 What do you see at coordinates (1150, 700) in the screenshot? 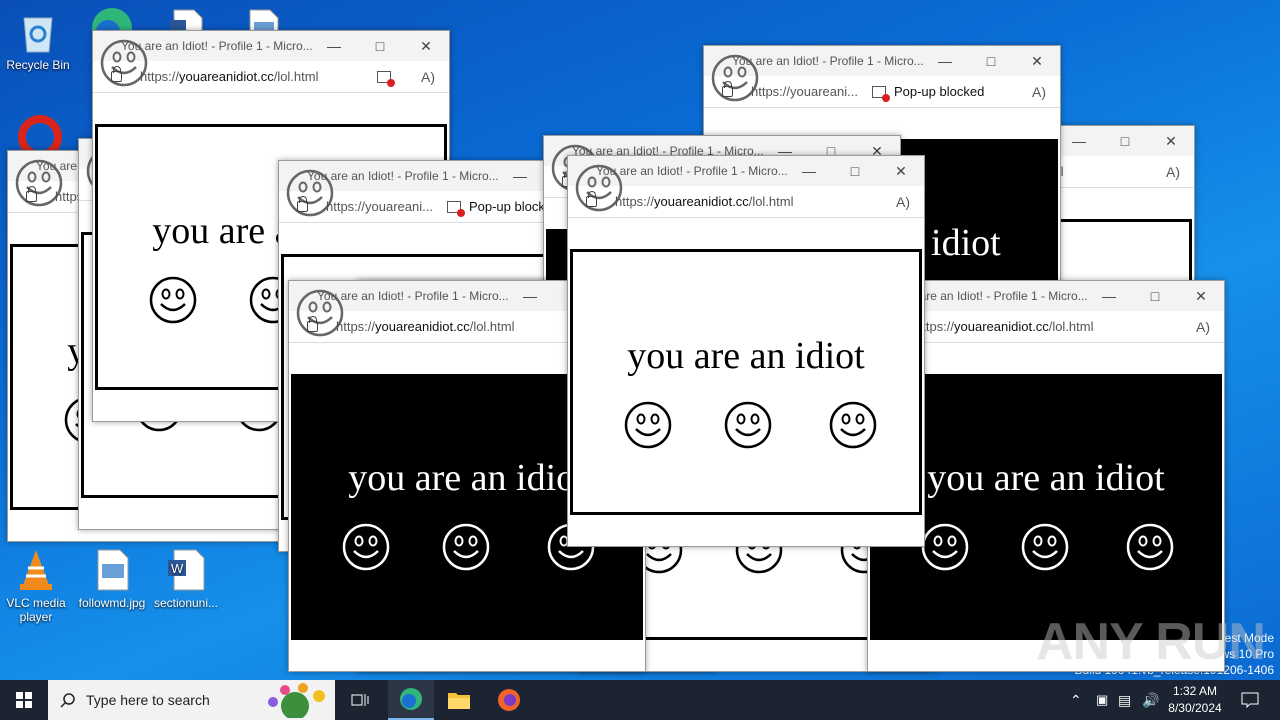
I see `volume-icon: 🔊` at bounding box center [1150, 700].